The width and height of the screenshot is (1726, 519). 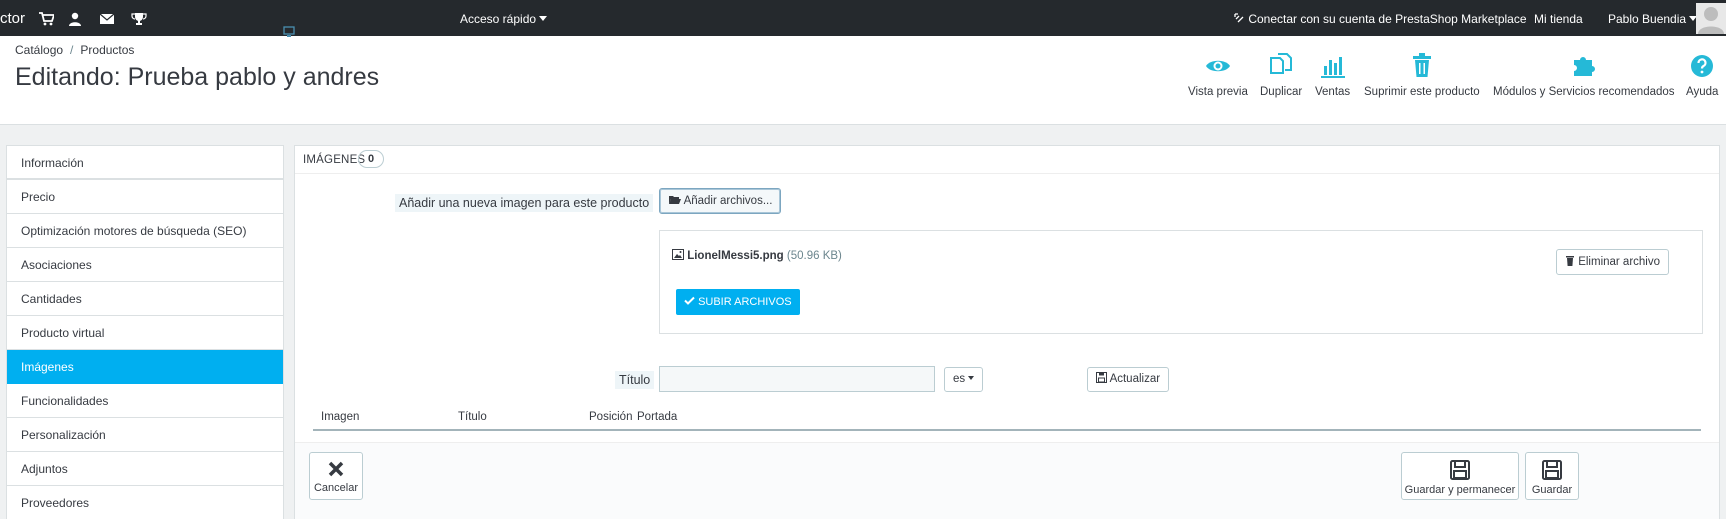 What do you see at coordinates (145, 401) in the screenshot?
I see `sidebar-item-funcionalidades: Funcionalidades` at bounding box center [145, 401].